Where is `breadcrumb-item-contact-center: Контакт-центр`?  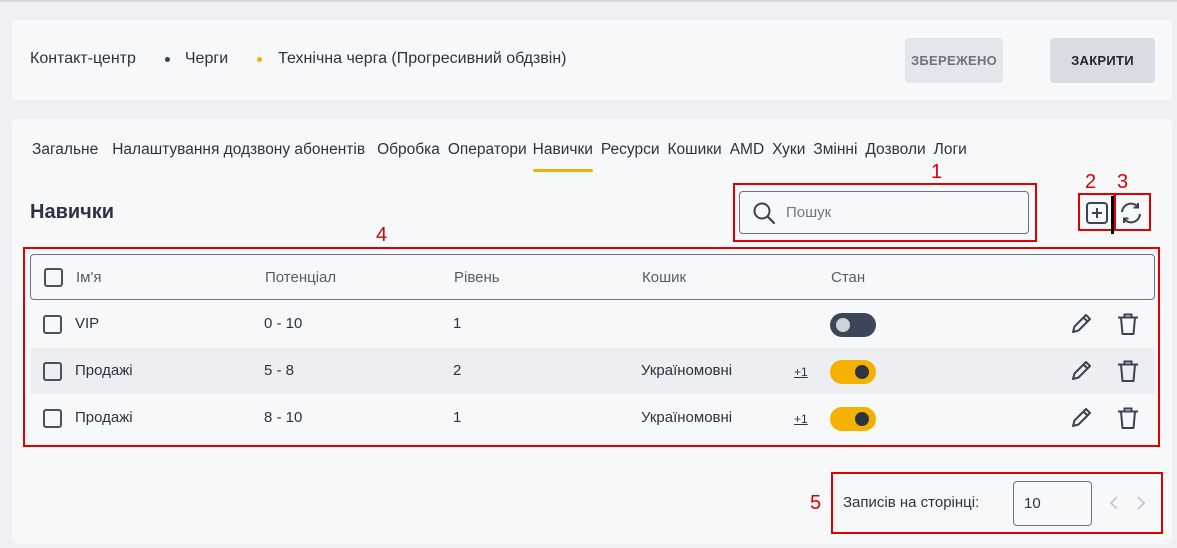 breadcrumb-item-contact-center: Контакт-центр is located at coordinates (83, 59).